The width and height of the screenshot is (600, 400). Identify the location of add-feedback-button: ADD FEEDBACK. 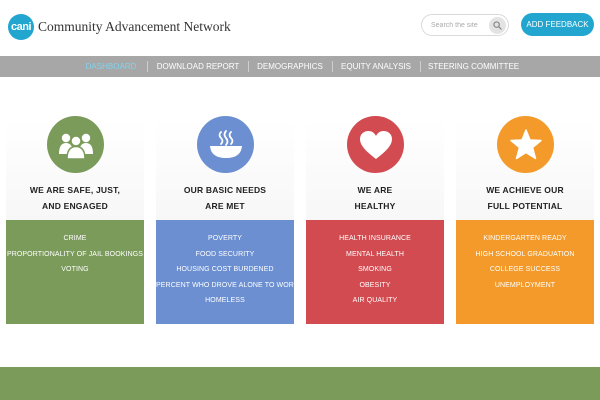
(557, 24).